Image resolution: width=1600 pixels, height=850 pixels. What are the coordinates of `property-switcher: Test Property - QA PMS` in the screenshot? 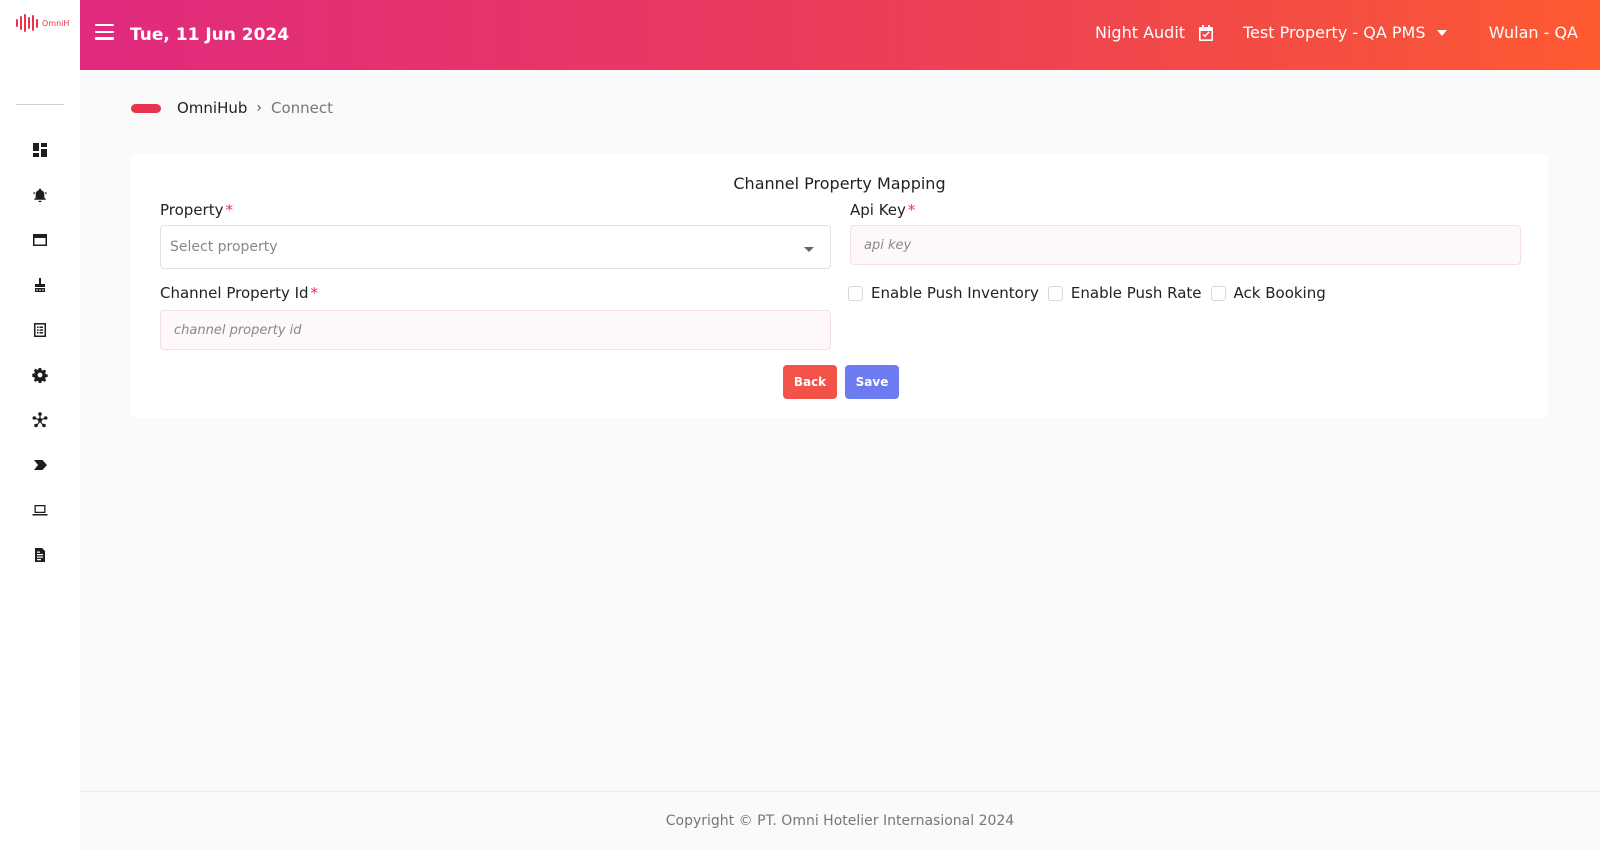 It's located at (1345, 32).